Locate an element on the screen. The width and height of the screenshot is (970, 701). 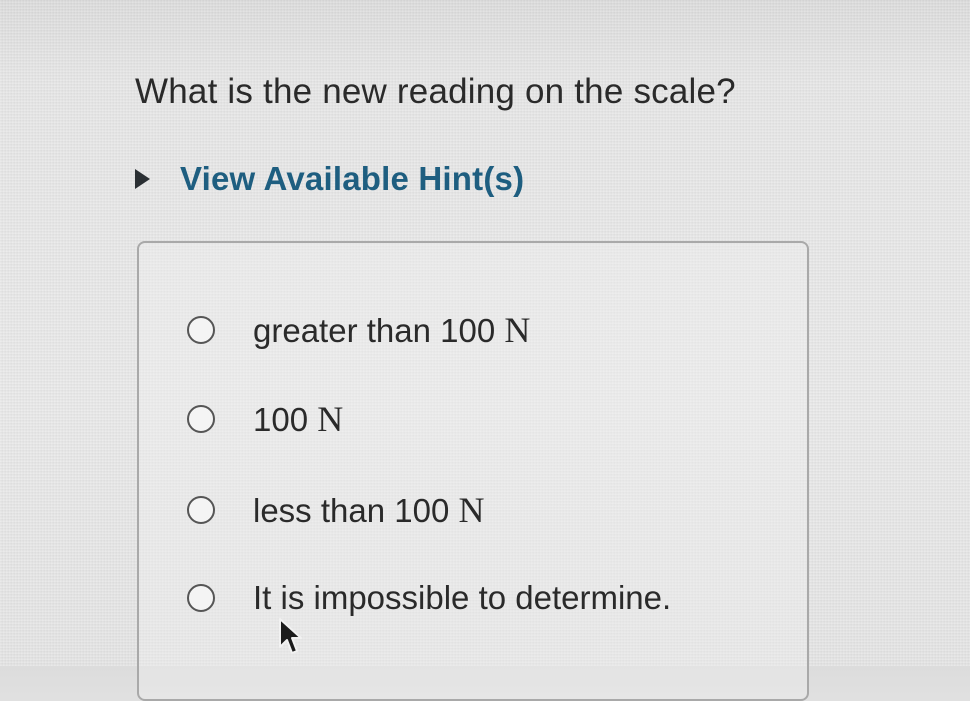
option-label: less than 100 N is located at coordinates (369, 510).